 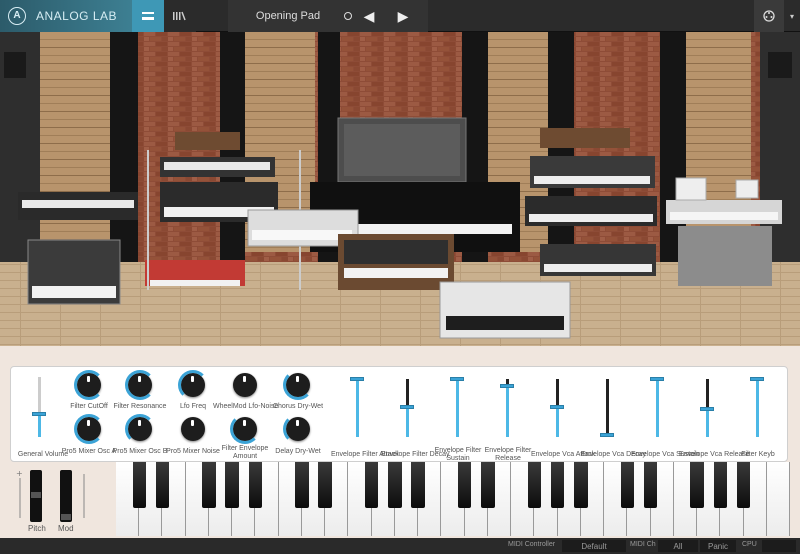 What do you see at coordinates (453, 499) in the screenshot?
I see `piano-keyboard` at bounding box center [453, 499].